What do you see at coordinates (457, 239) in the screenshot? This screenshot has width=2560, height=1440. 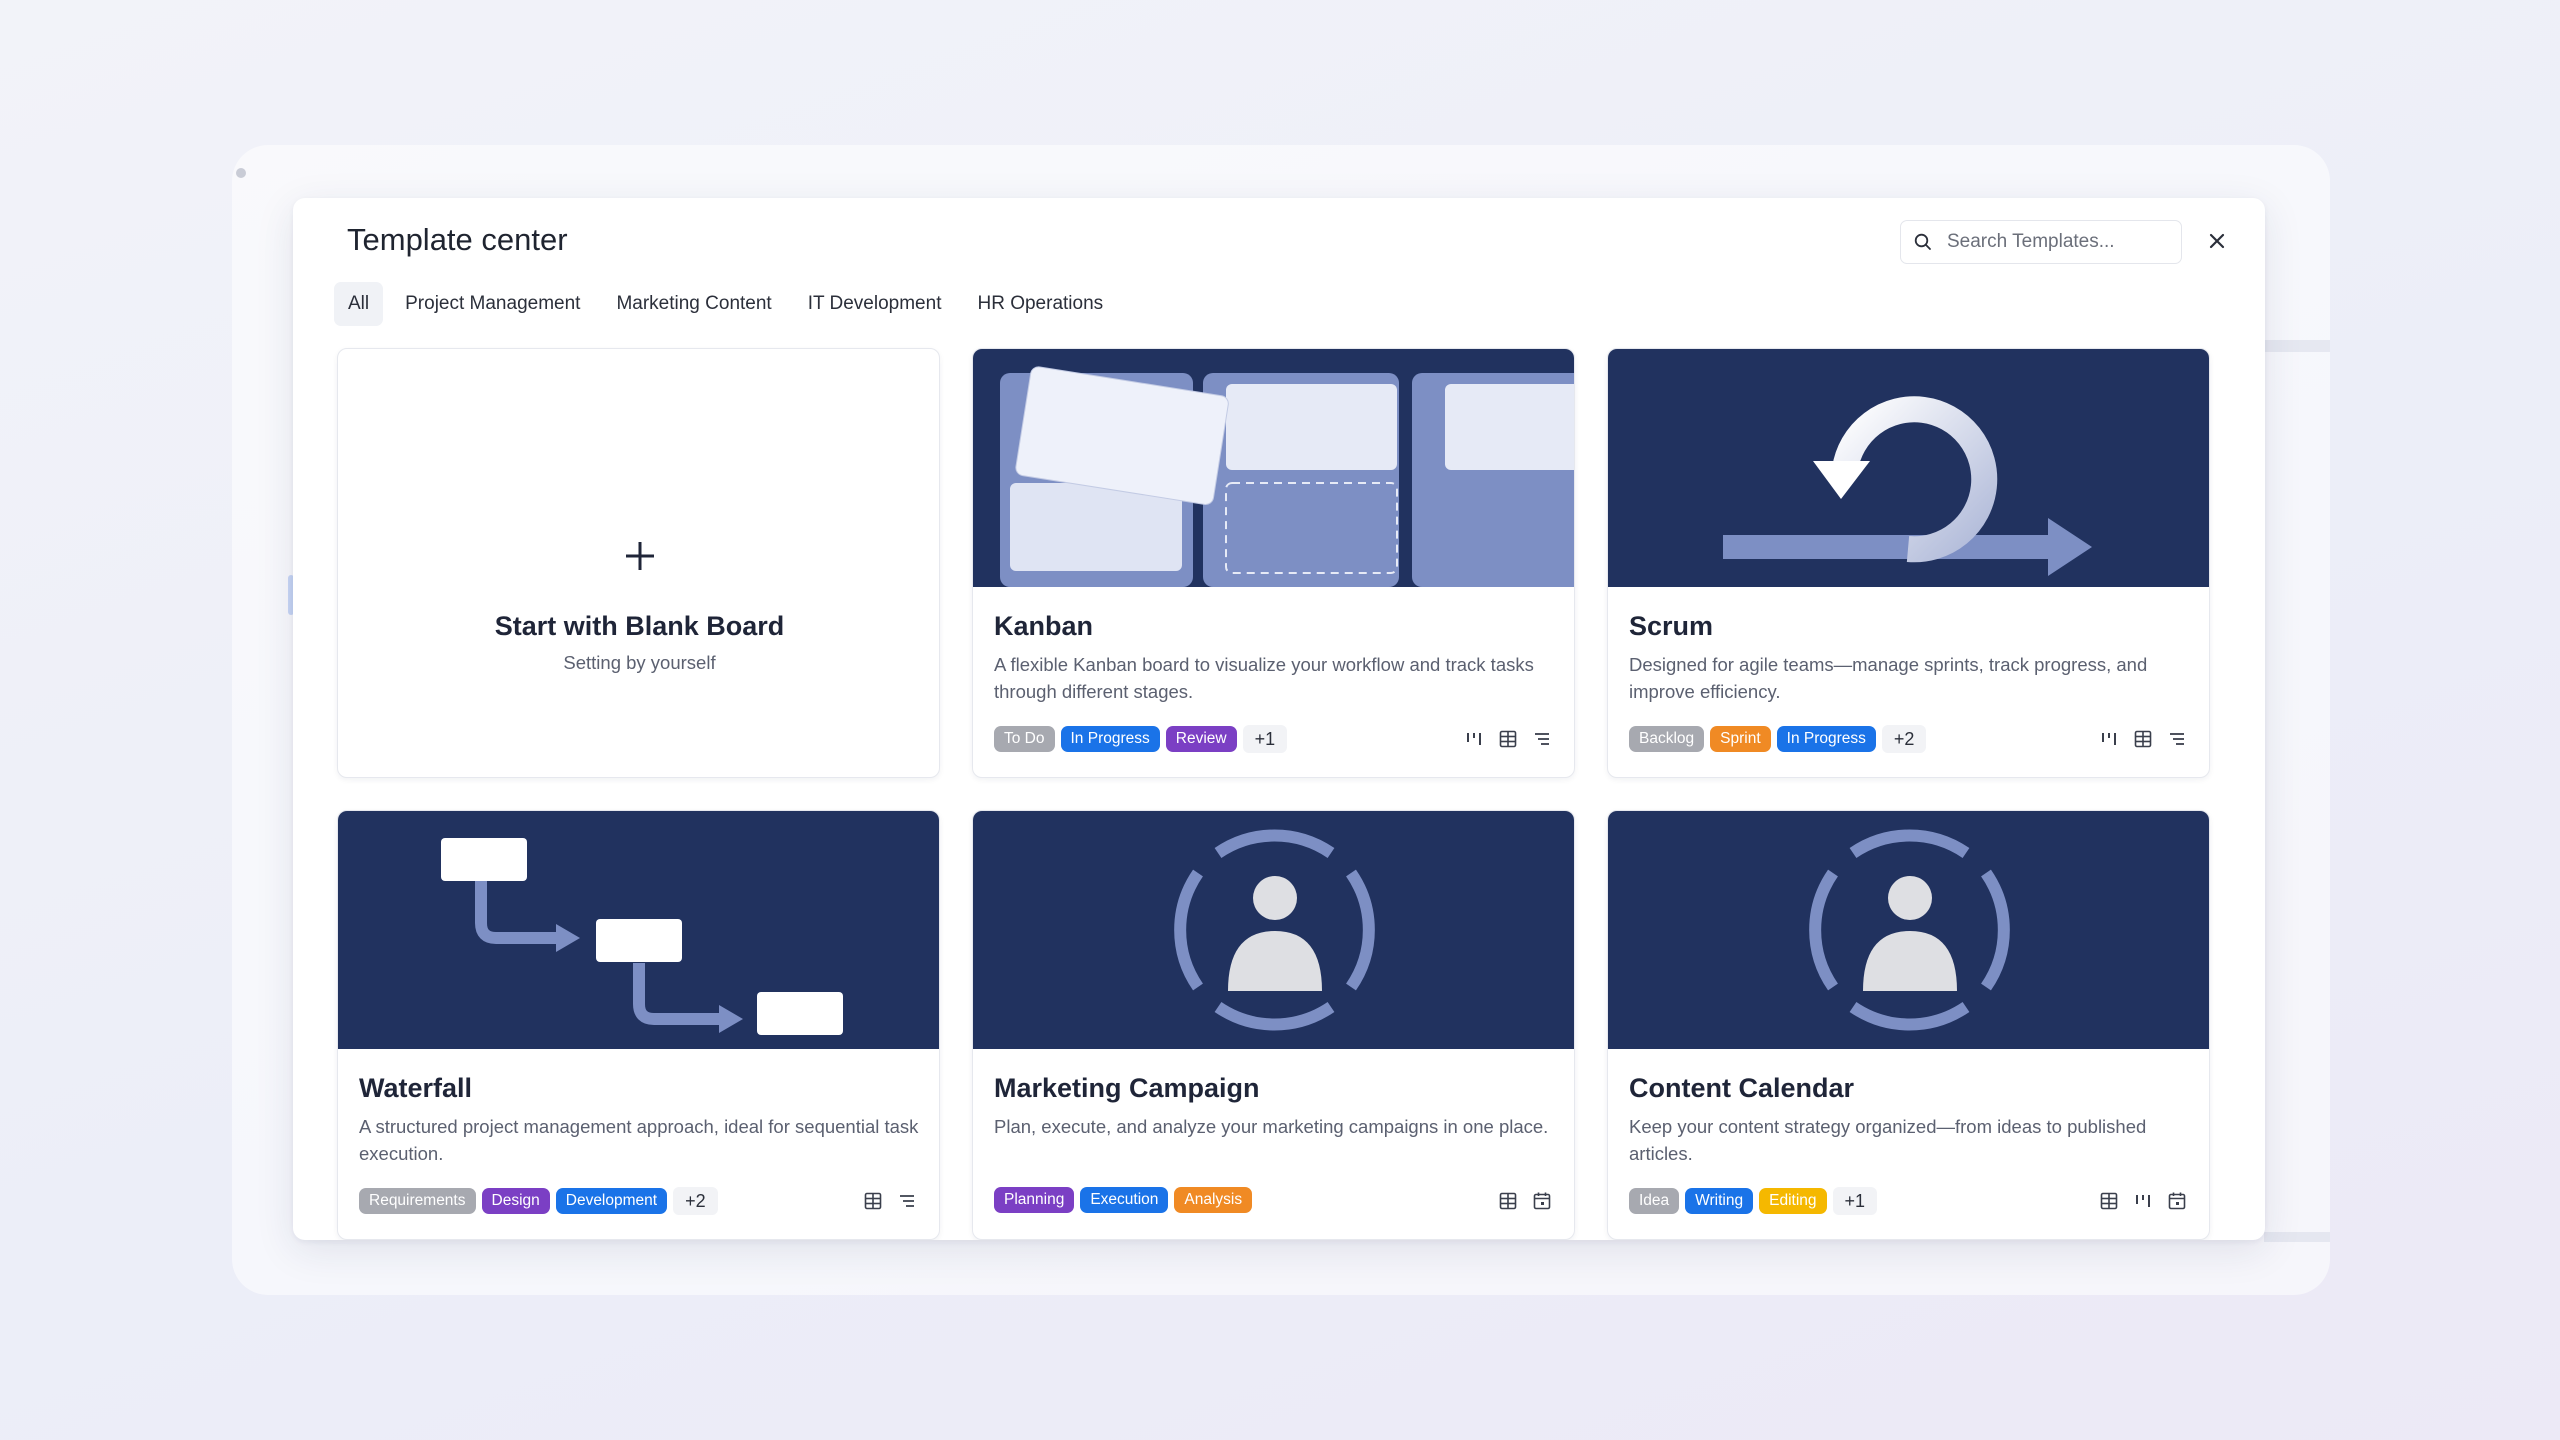 I see `modal-title: Template center` at bounding box center [457, 239].